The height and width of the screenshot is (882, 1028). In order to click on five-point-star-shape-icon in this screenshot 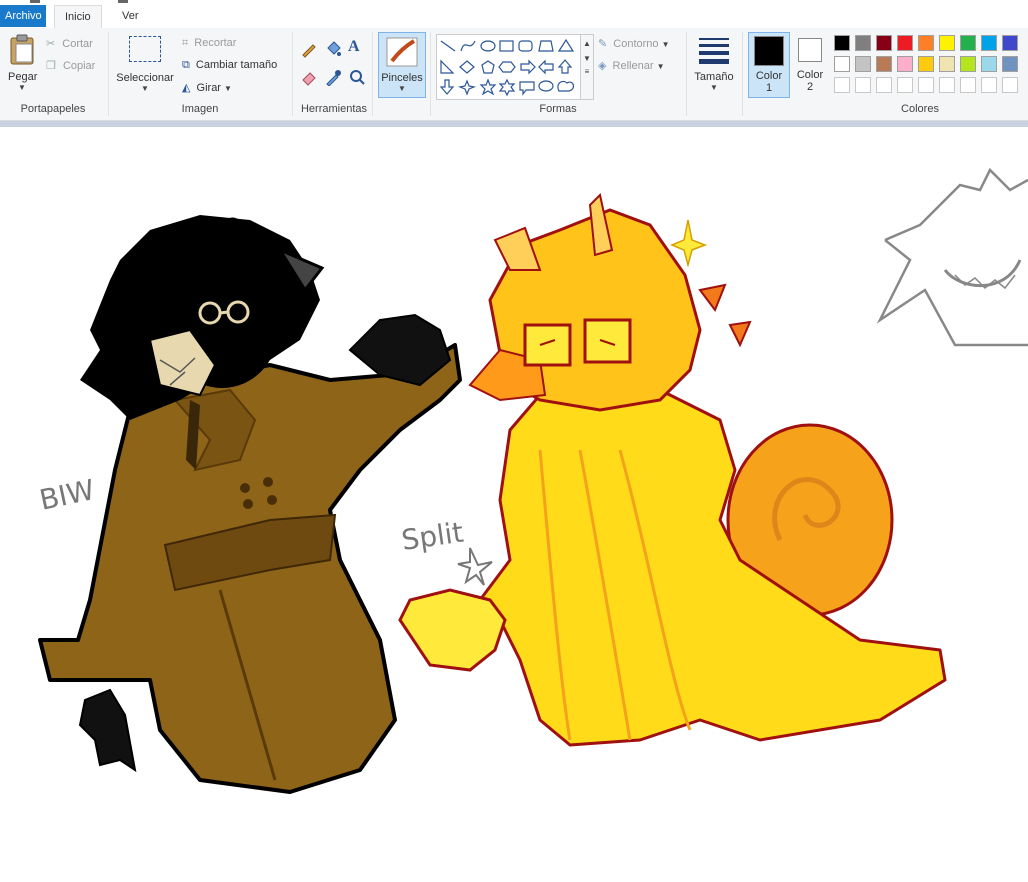, I will do `click(488, 87)`.